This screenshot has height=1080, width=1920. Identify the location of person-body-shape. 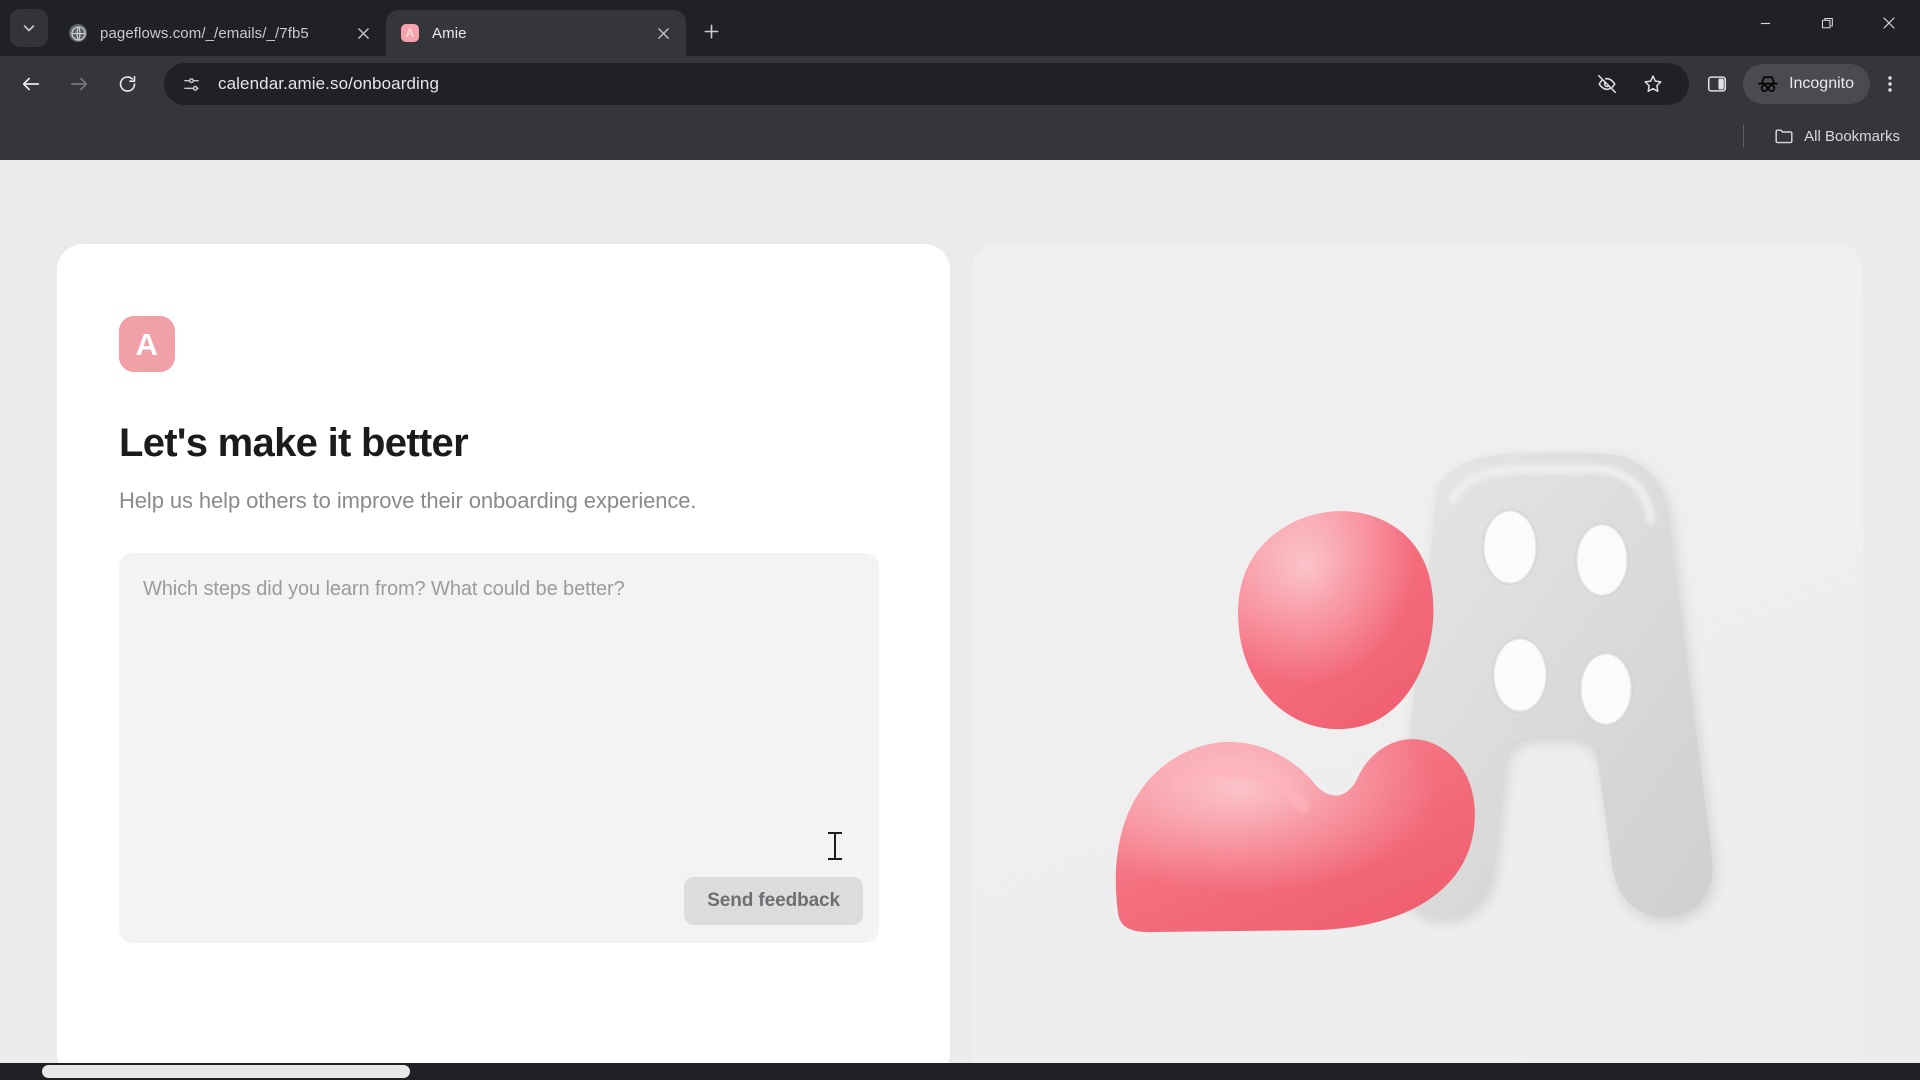
(1295, 836).